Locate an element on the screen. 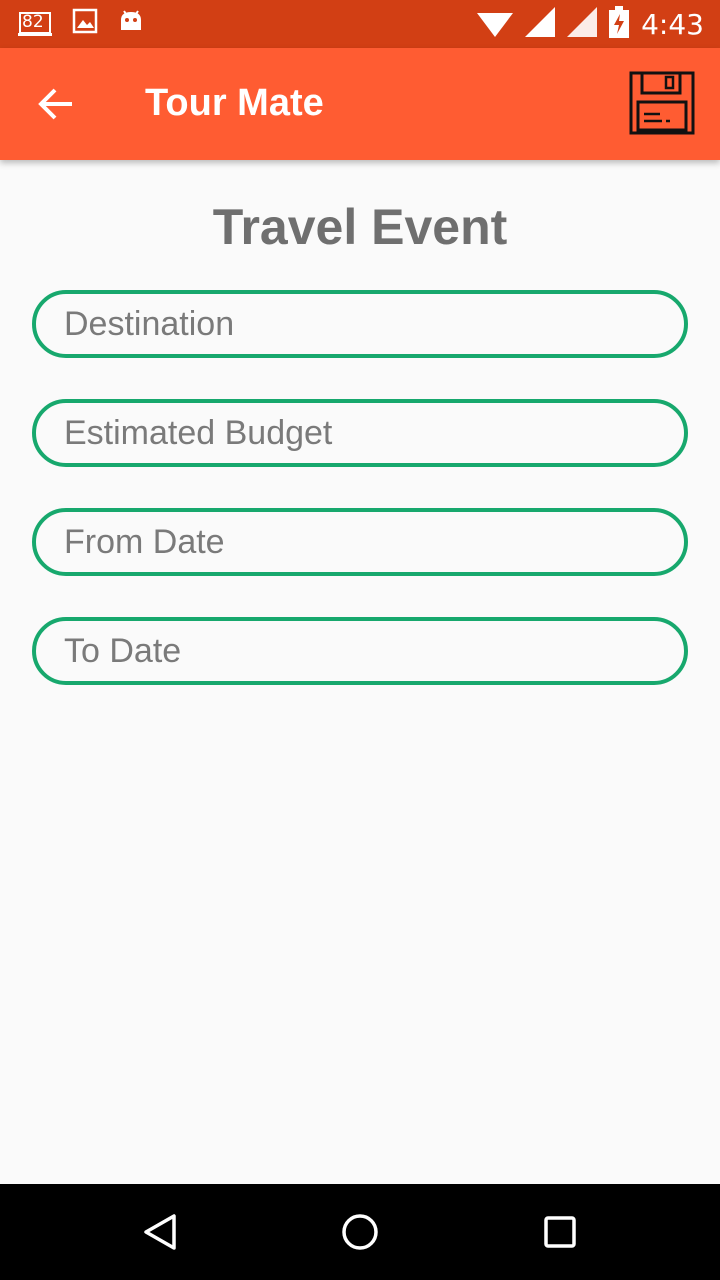  recents-square-icon is located at coordinates (560, 1232).